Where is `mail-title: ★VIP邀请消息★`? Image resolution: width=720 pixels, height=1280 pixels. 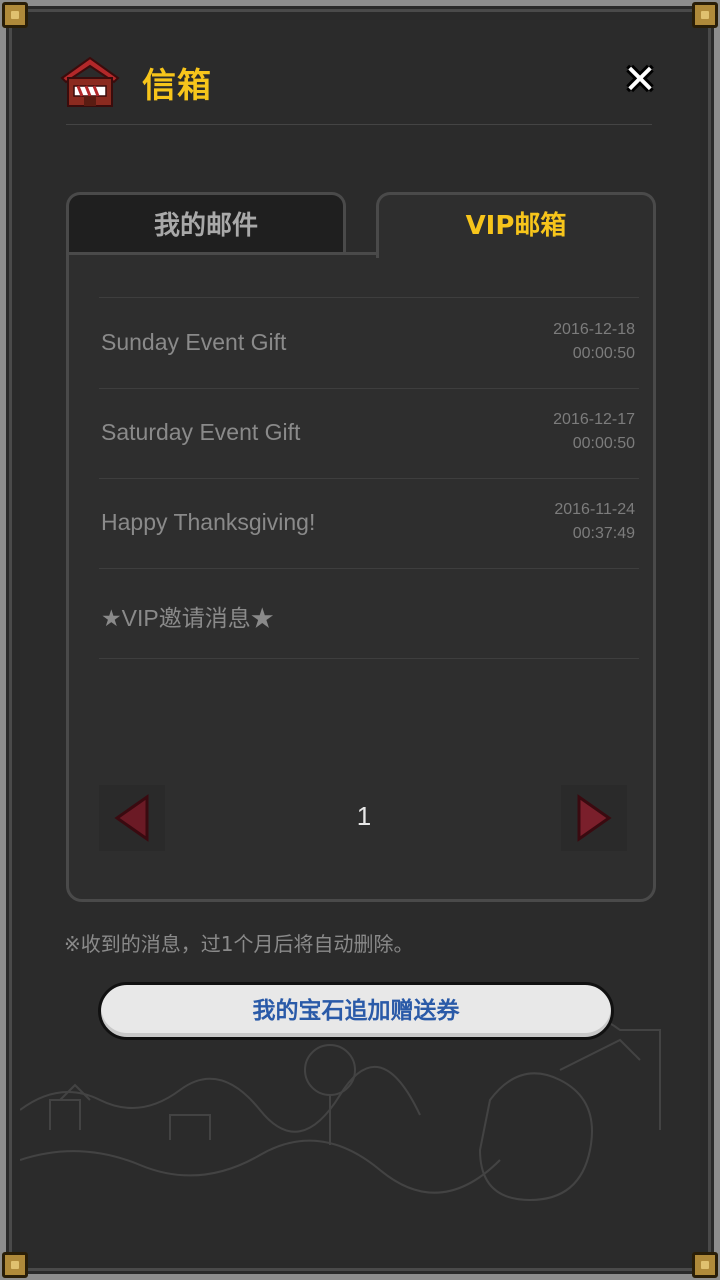 mail-title: ★VIP邀请消息★ is located at coordinates (187, 618).